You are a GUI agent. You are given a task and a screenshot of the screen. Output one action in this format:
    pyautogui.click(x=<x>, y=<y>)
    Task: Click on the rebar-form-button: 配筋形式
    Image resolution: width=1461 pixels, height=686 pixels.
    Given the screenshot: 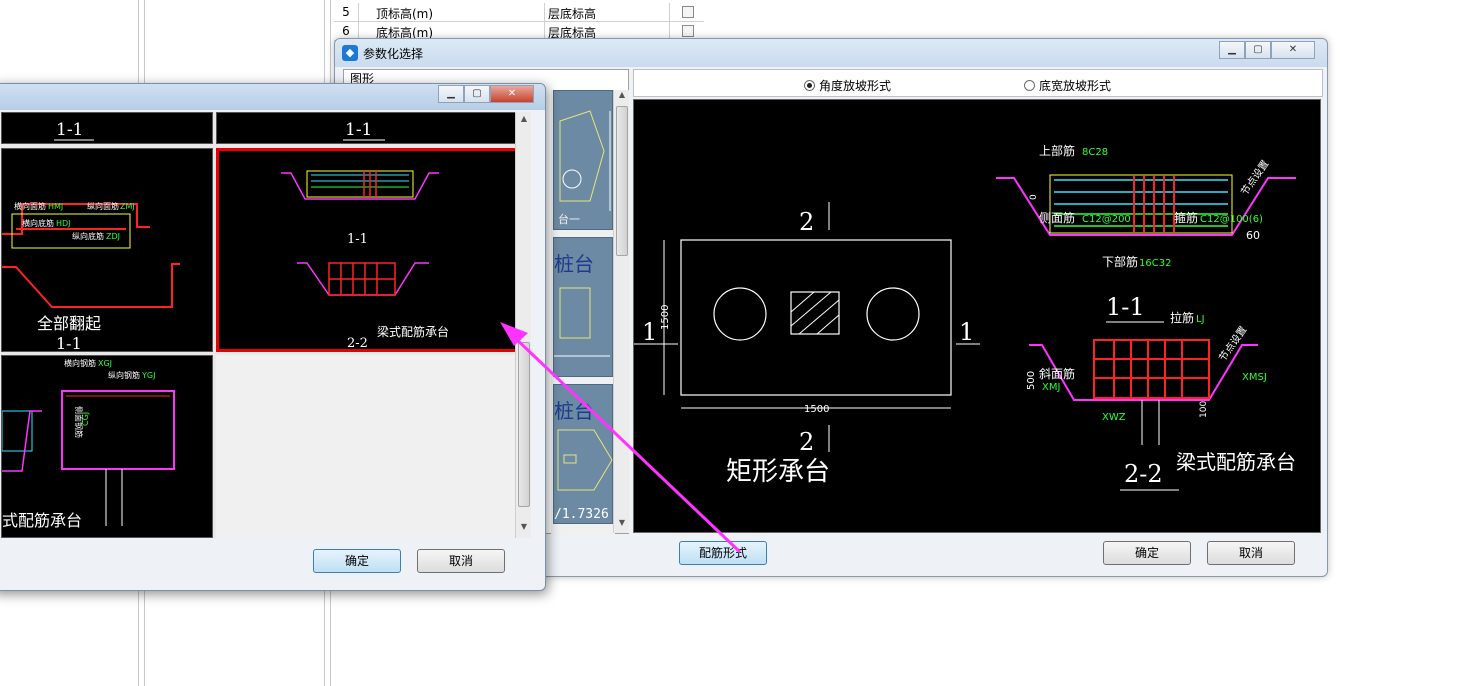 What is the action you would take?
    pyautogui.click(x=723, y=553)
    